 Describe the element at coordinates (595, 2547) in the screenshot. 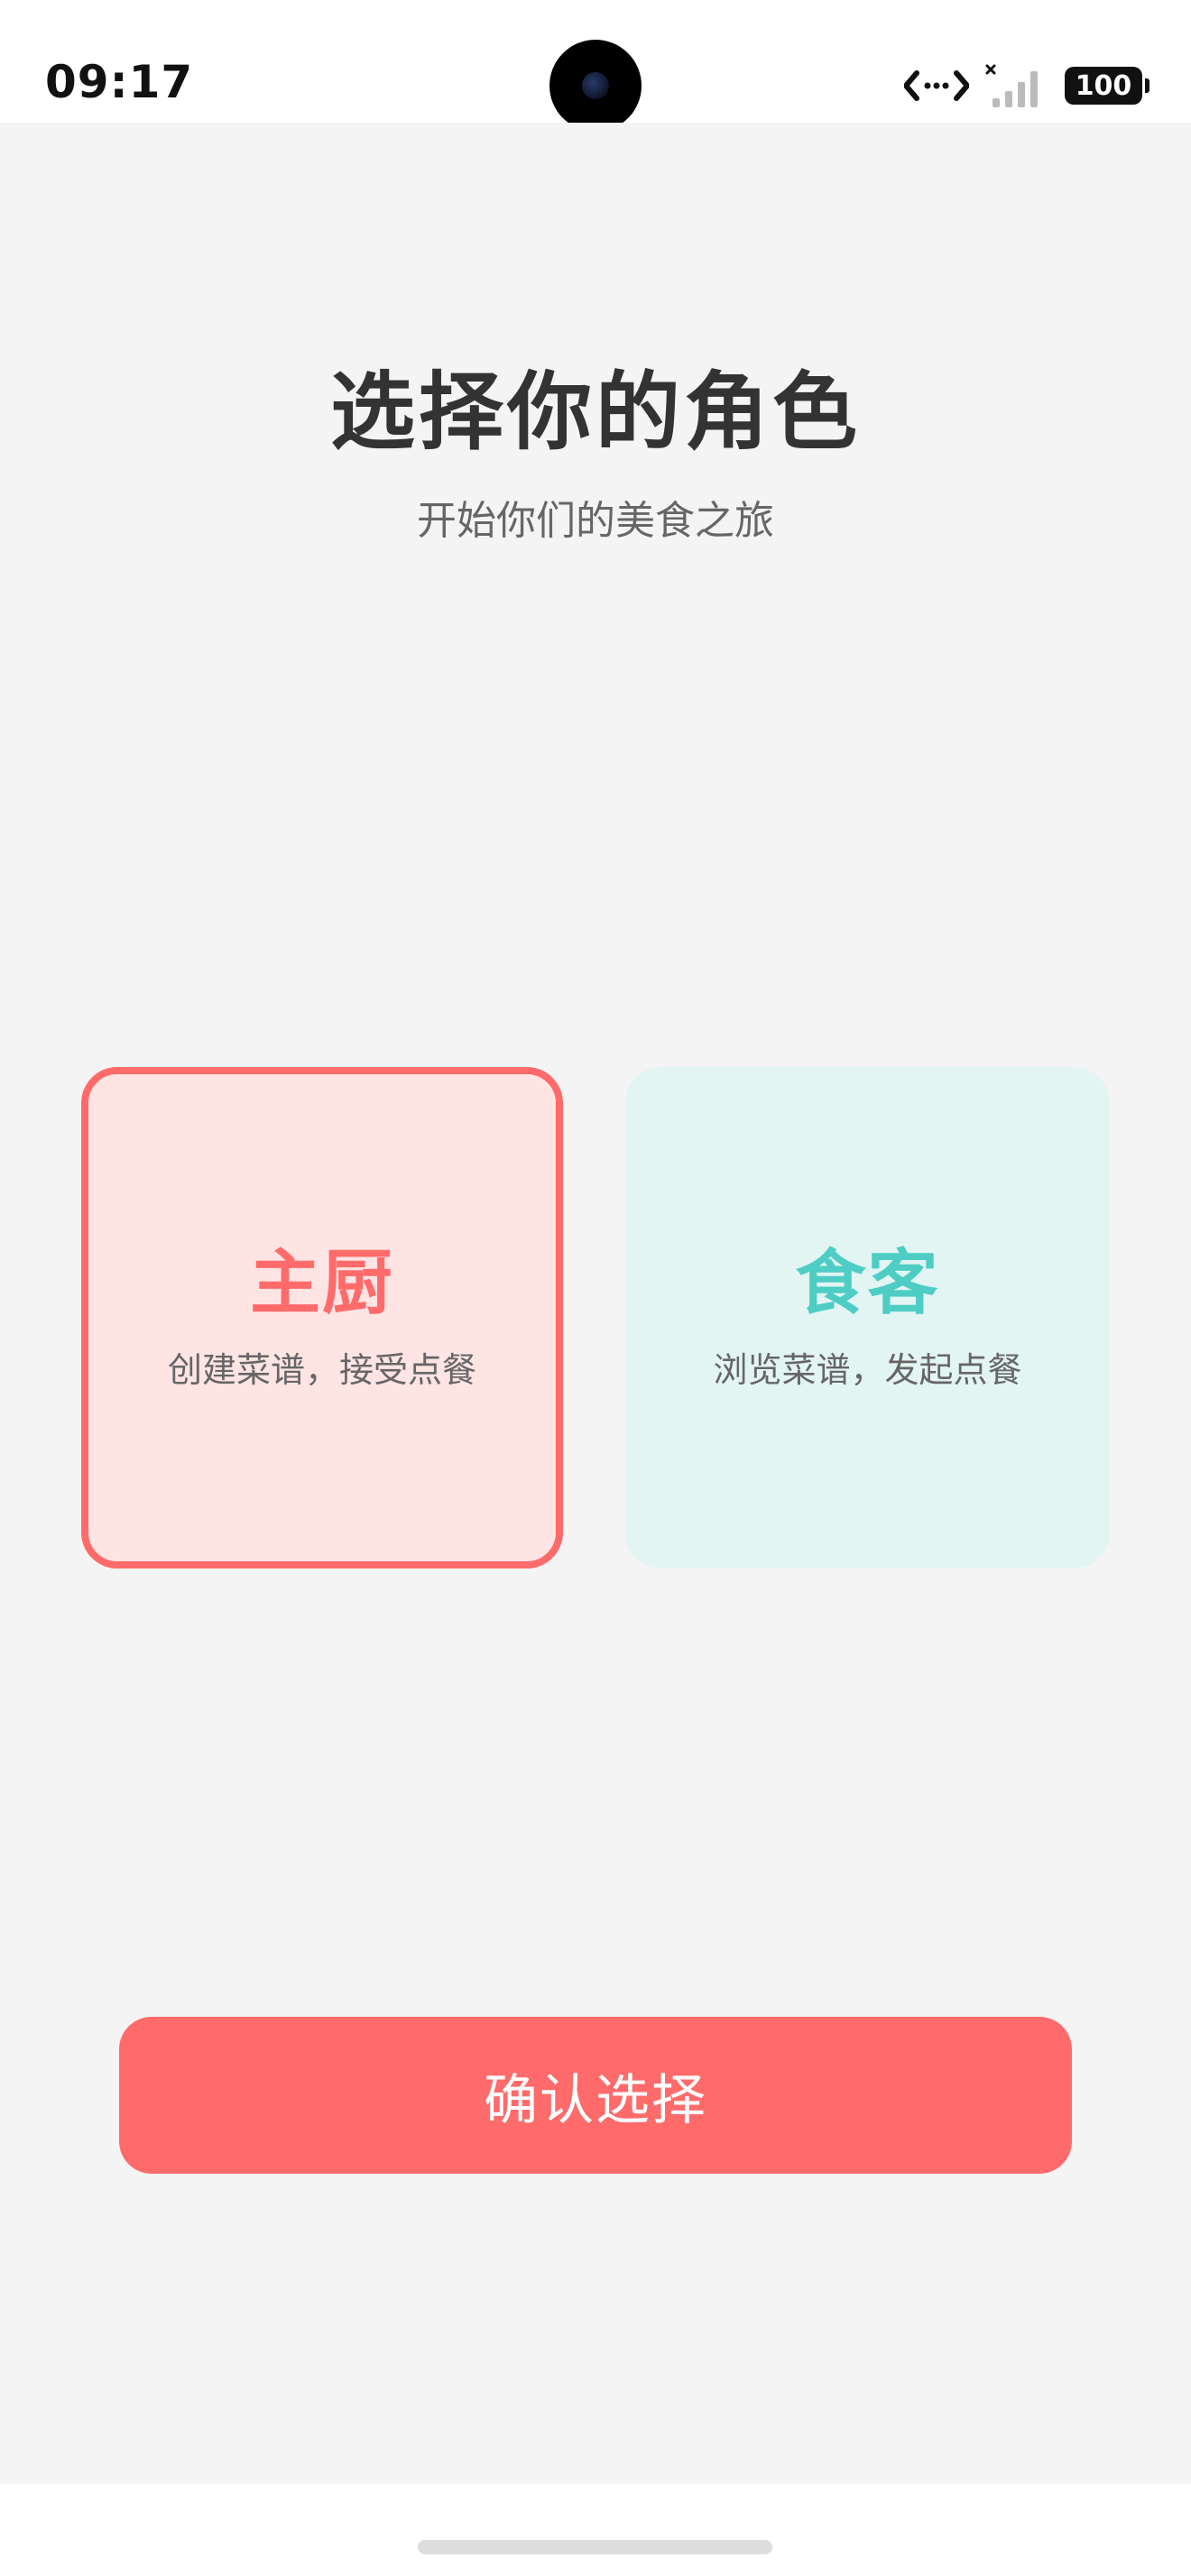

I see `home-indicator` at that location.